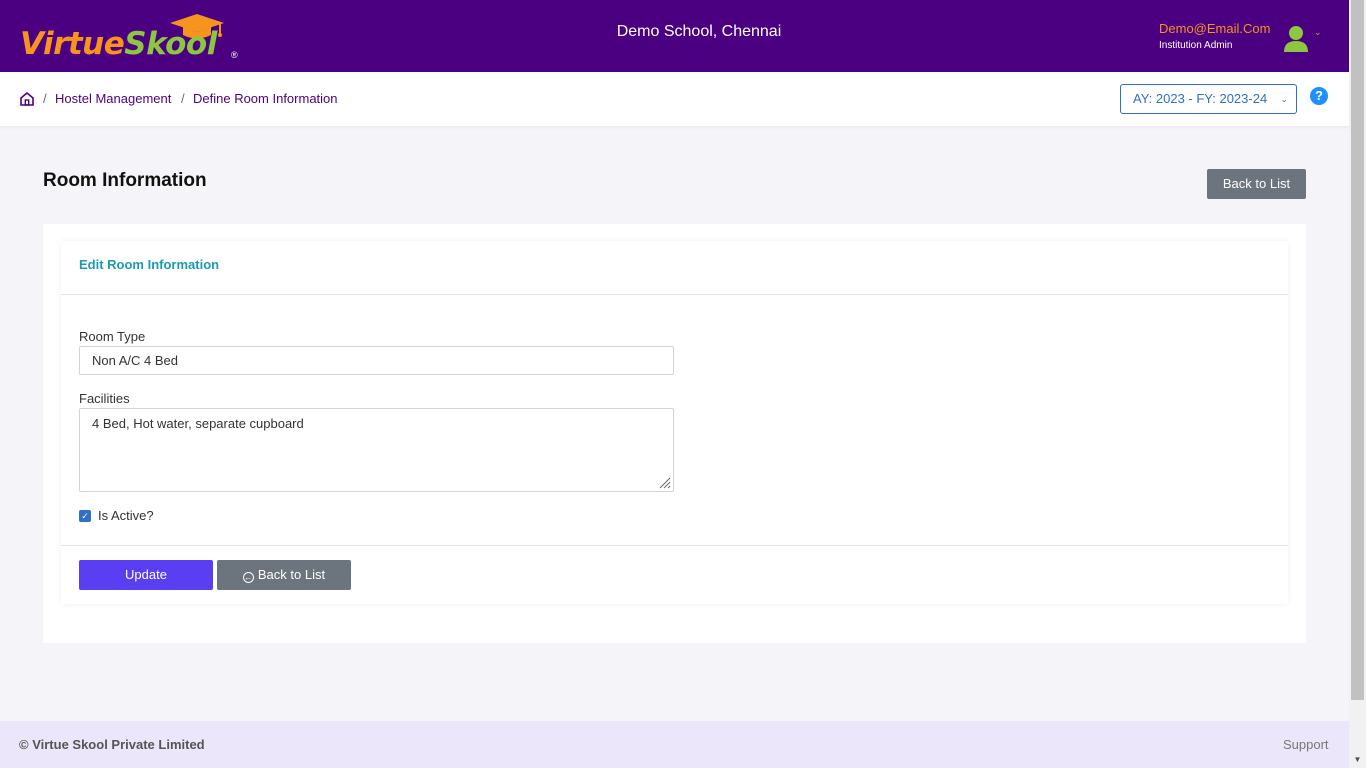  Describe the element at coordinates (234, 55) in the screenshot. I see `registered-mark: ®` at that location.